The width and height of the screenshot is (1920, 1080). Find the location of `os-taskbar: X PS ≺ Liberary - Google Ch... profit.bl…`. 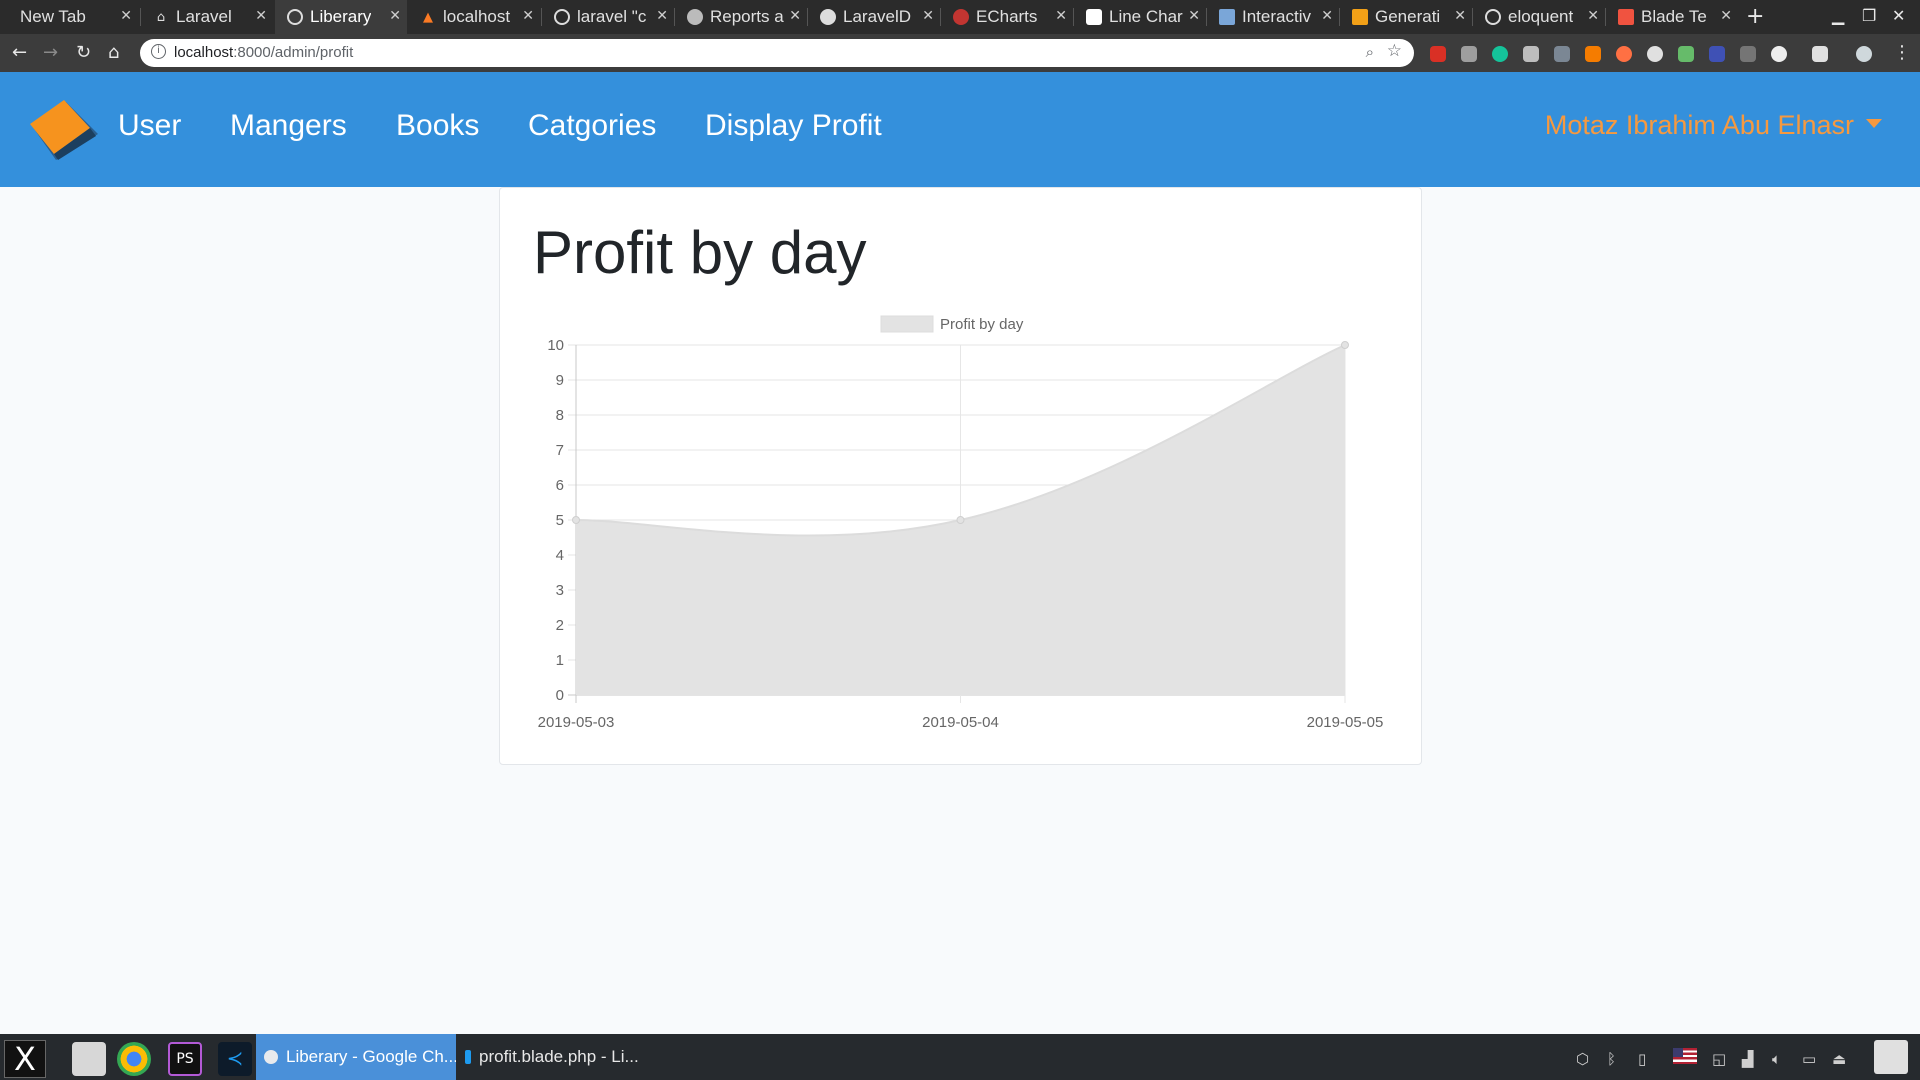

os-taskbar: X PS ≺ Liberary - Google Ch... profit.bl… is located at coordinates (960, 1057).